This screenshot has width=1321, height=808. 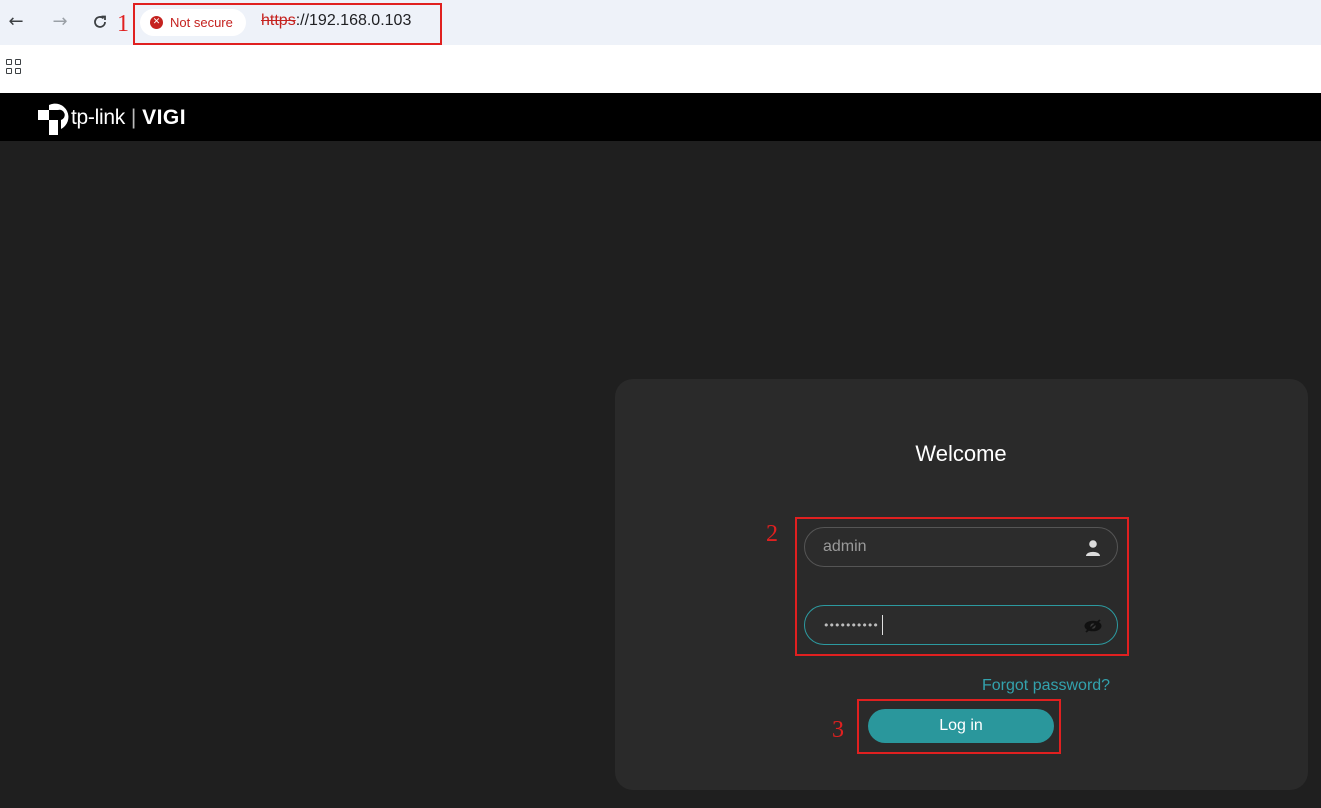 What do you see at coordinates (660, 69) in the screenshot?
I see `bookmarks-bar` at bounding box center [660, 69].